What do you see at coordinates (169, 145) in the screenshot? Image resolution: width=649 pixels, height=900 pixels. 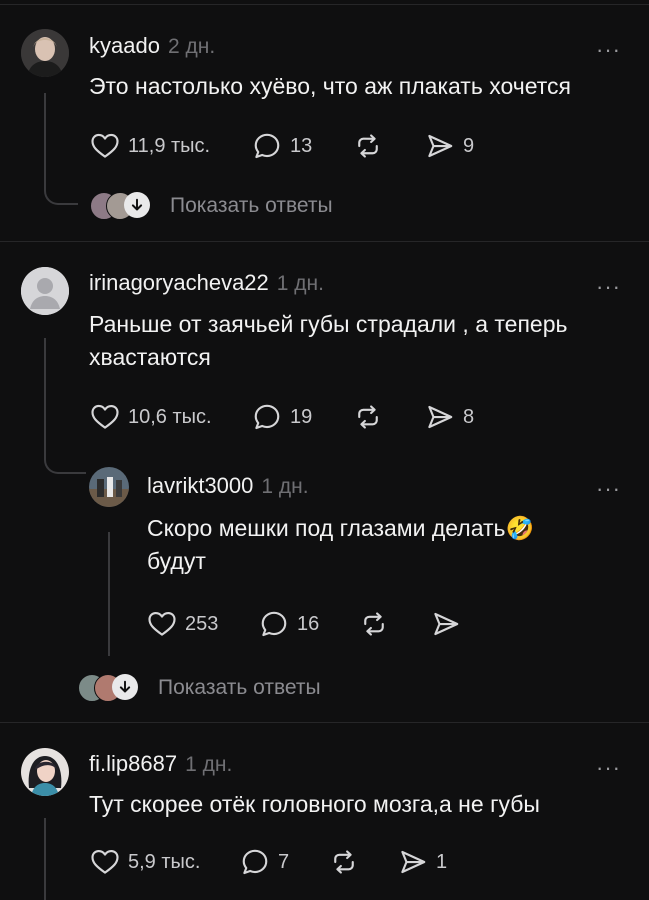 I see `like-count: 11,9 тыс.` at bounding box center [169, 145].